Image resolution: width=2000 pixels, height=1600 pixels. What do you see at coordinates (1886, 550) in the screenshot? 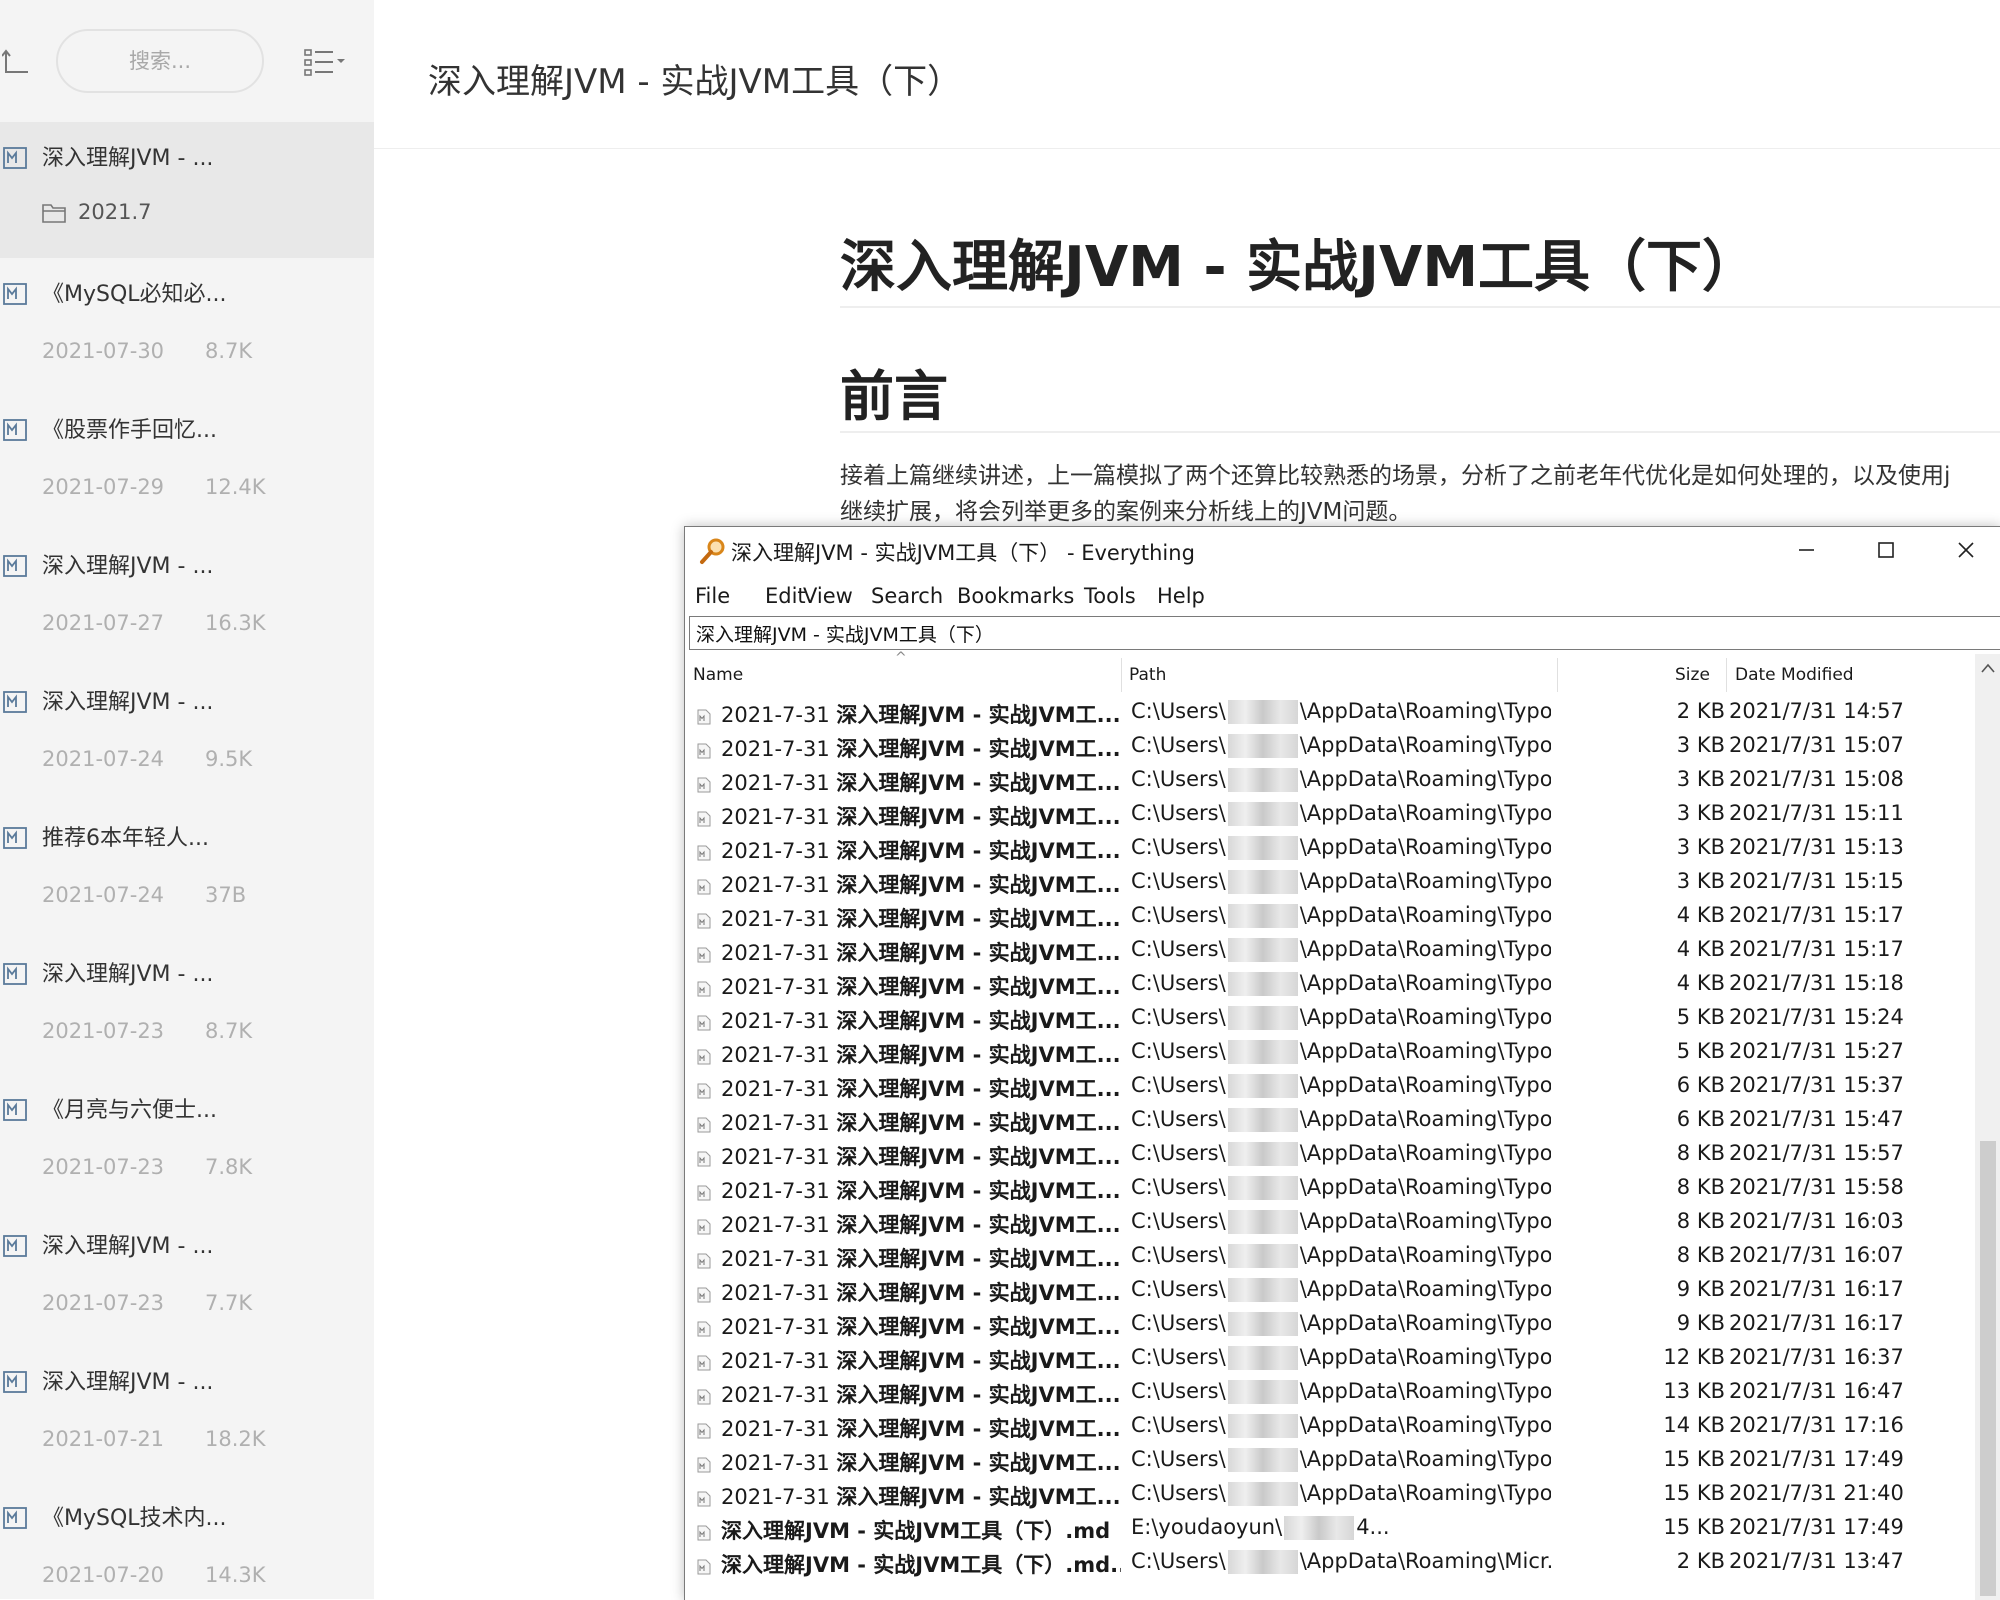
I see `maximize-button` at bounding box center [1886, 550].